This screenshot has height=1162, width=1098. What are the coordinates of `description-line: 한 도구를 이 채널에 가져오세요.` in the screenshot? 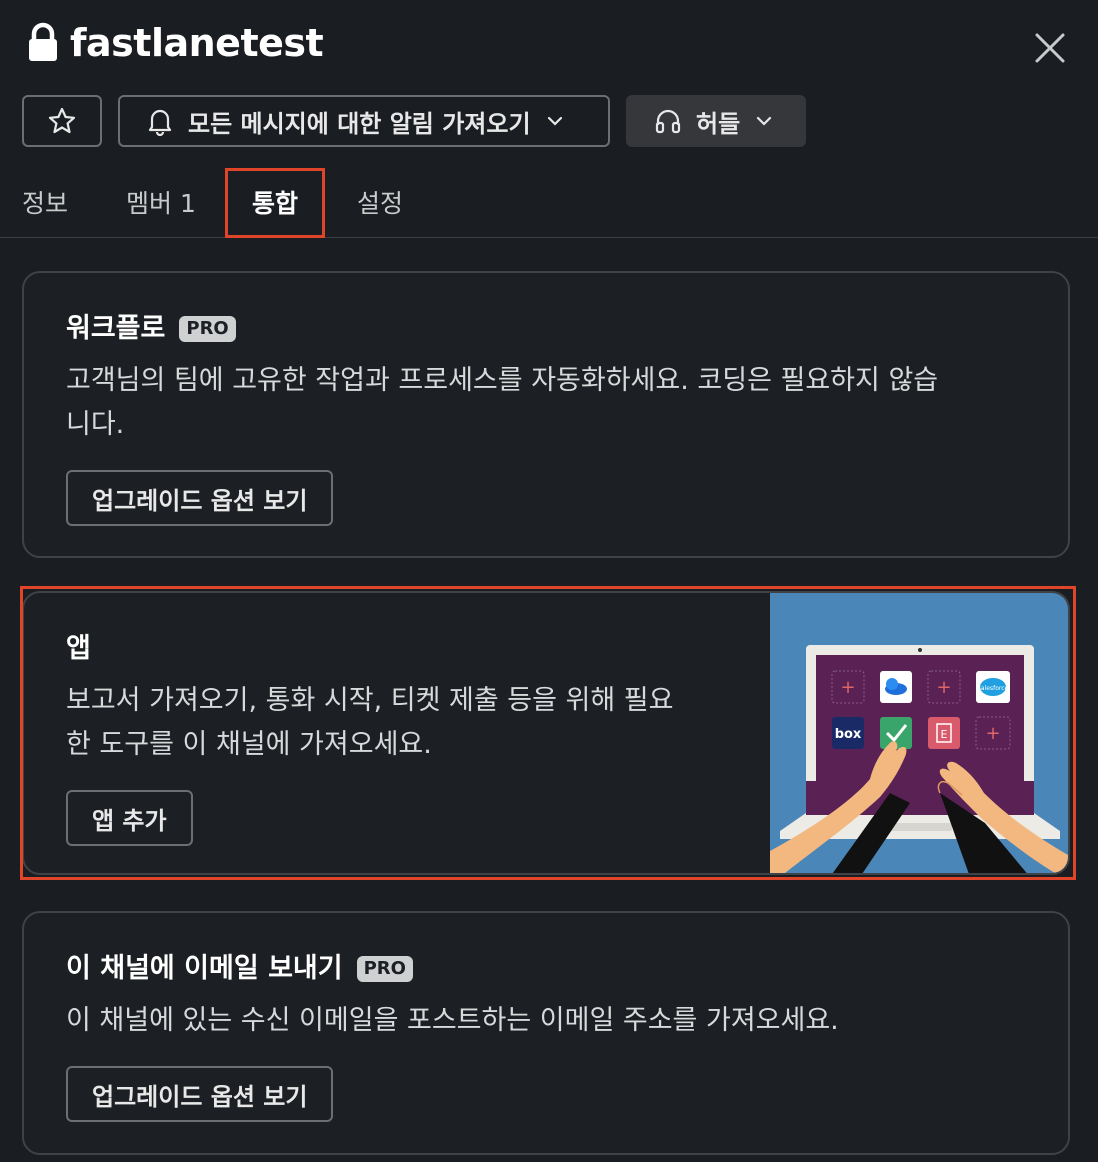 It's located at (249, 744).